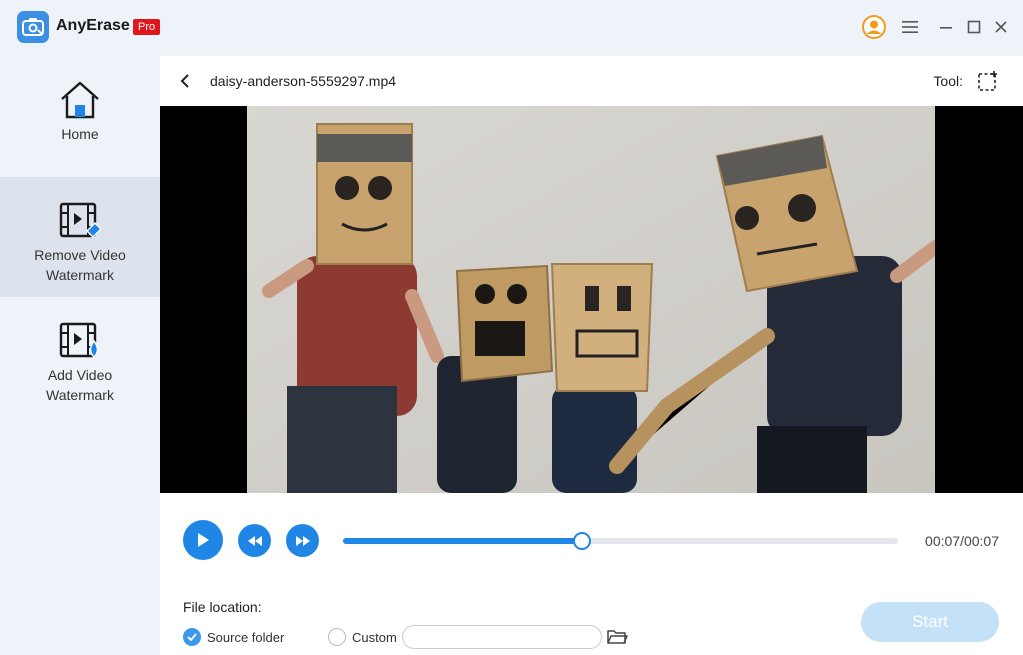  What do you see at coordinates (80, 100) in the screenshot?
I see `home-icon` at bounding box center [80, 100].